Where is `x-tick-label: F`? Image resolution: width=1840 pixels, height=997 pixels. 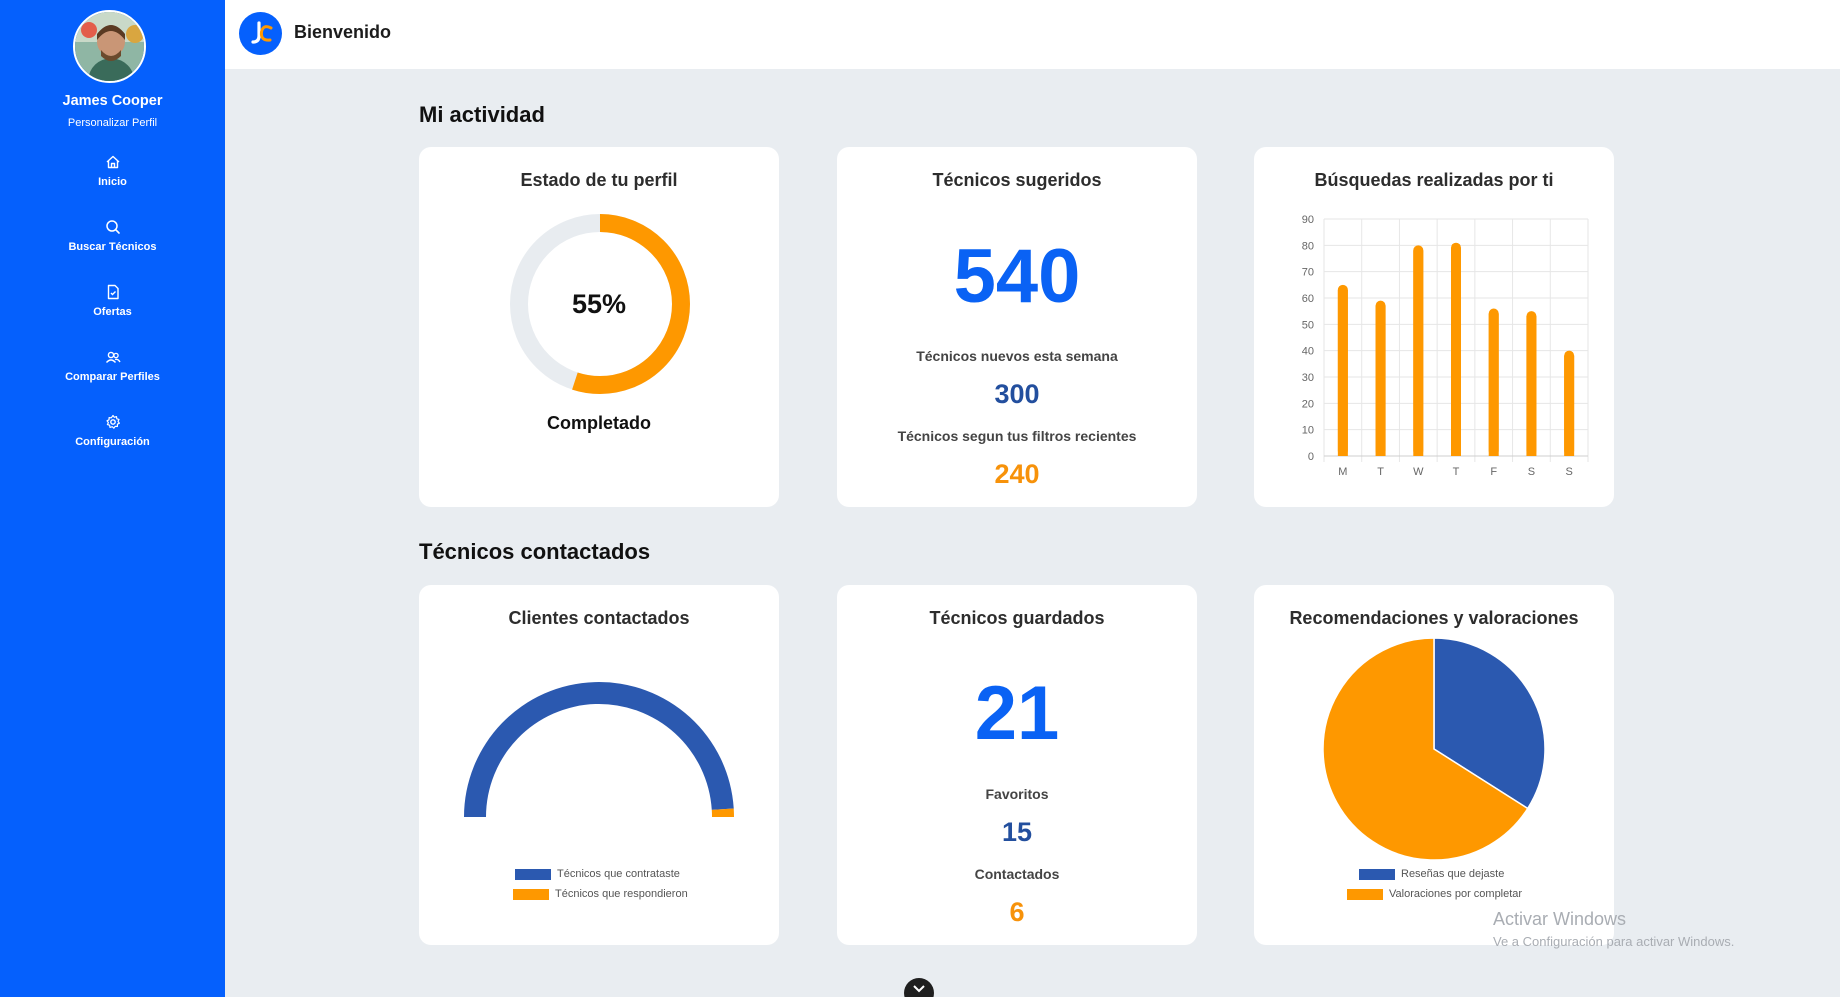
x-tick-label: F is located at coordinates (1493, 472).